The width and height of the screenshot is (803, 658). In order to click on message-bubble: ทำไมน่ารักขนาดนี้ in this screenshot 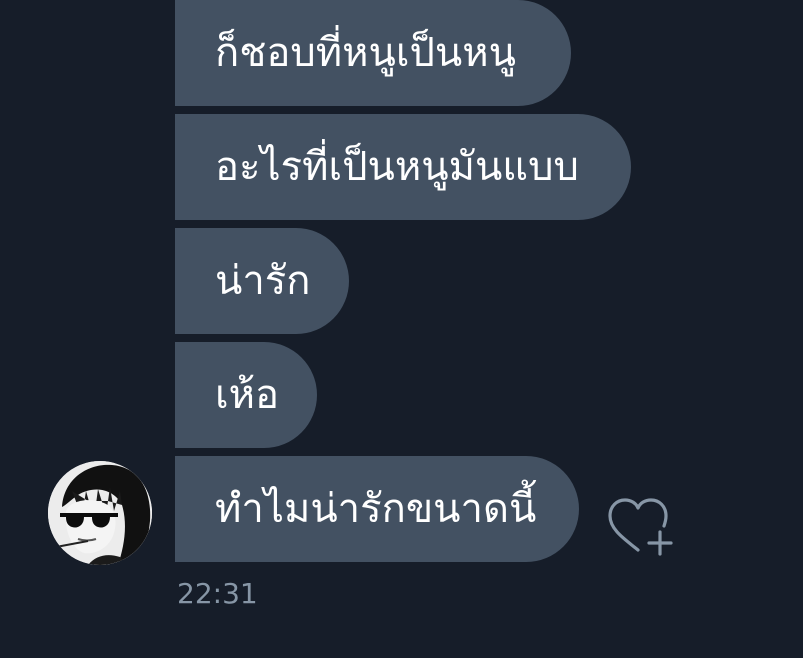, I will do `click(377, 509)`.